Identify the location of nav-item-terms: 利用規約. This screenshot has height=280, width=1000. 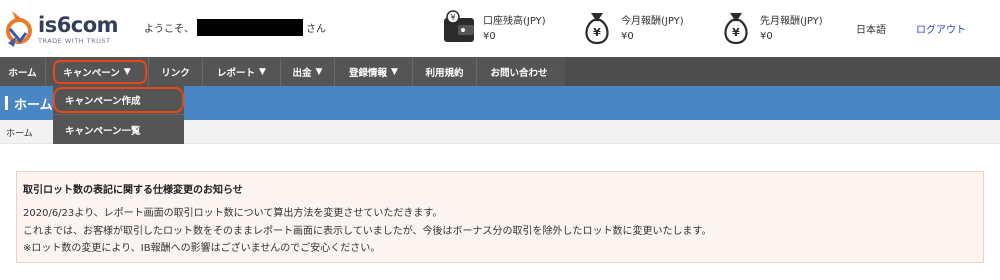
(445, 71).